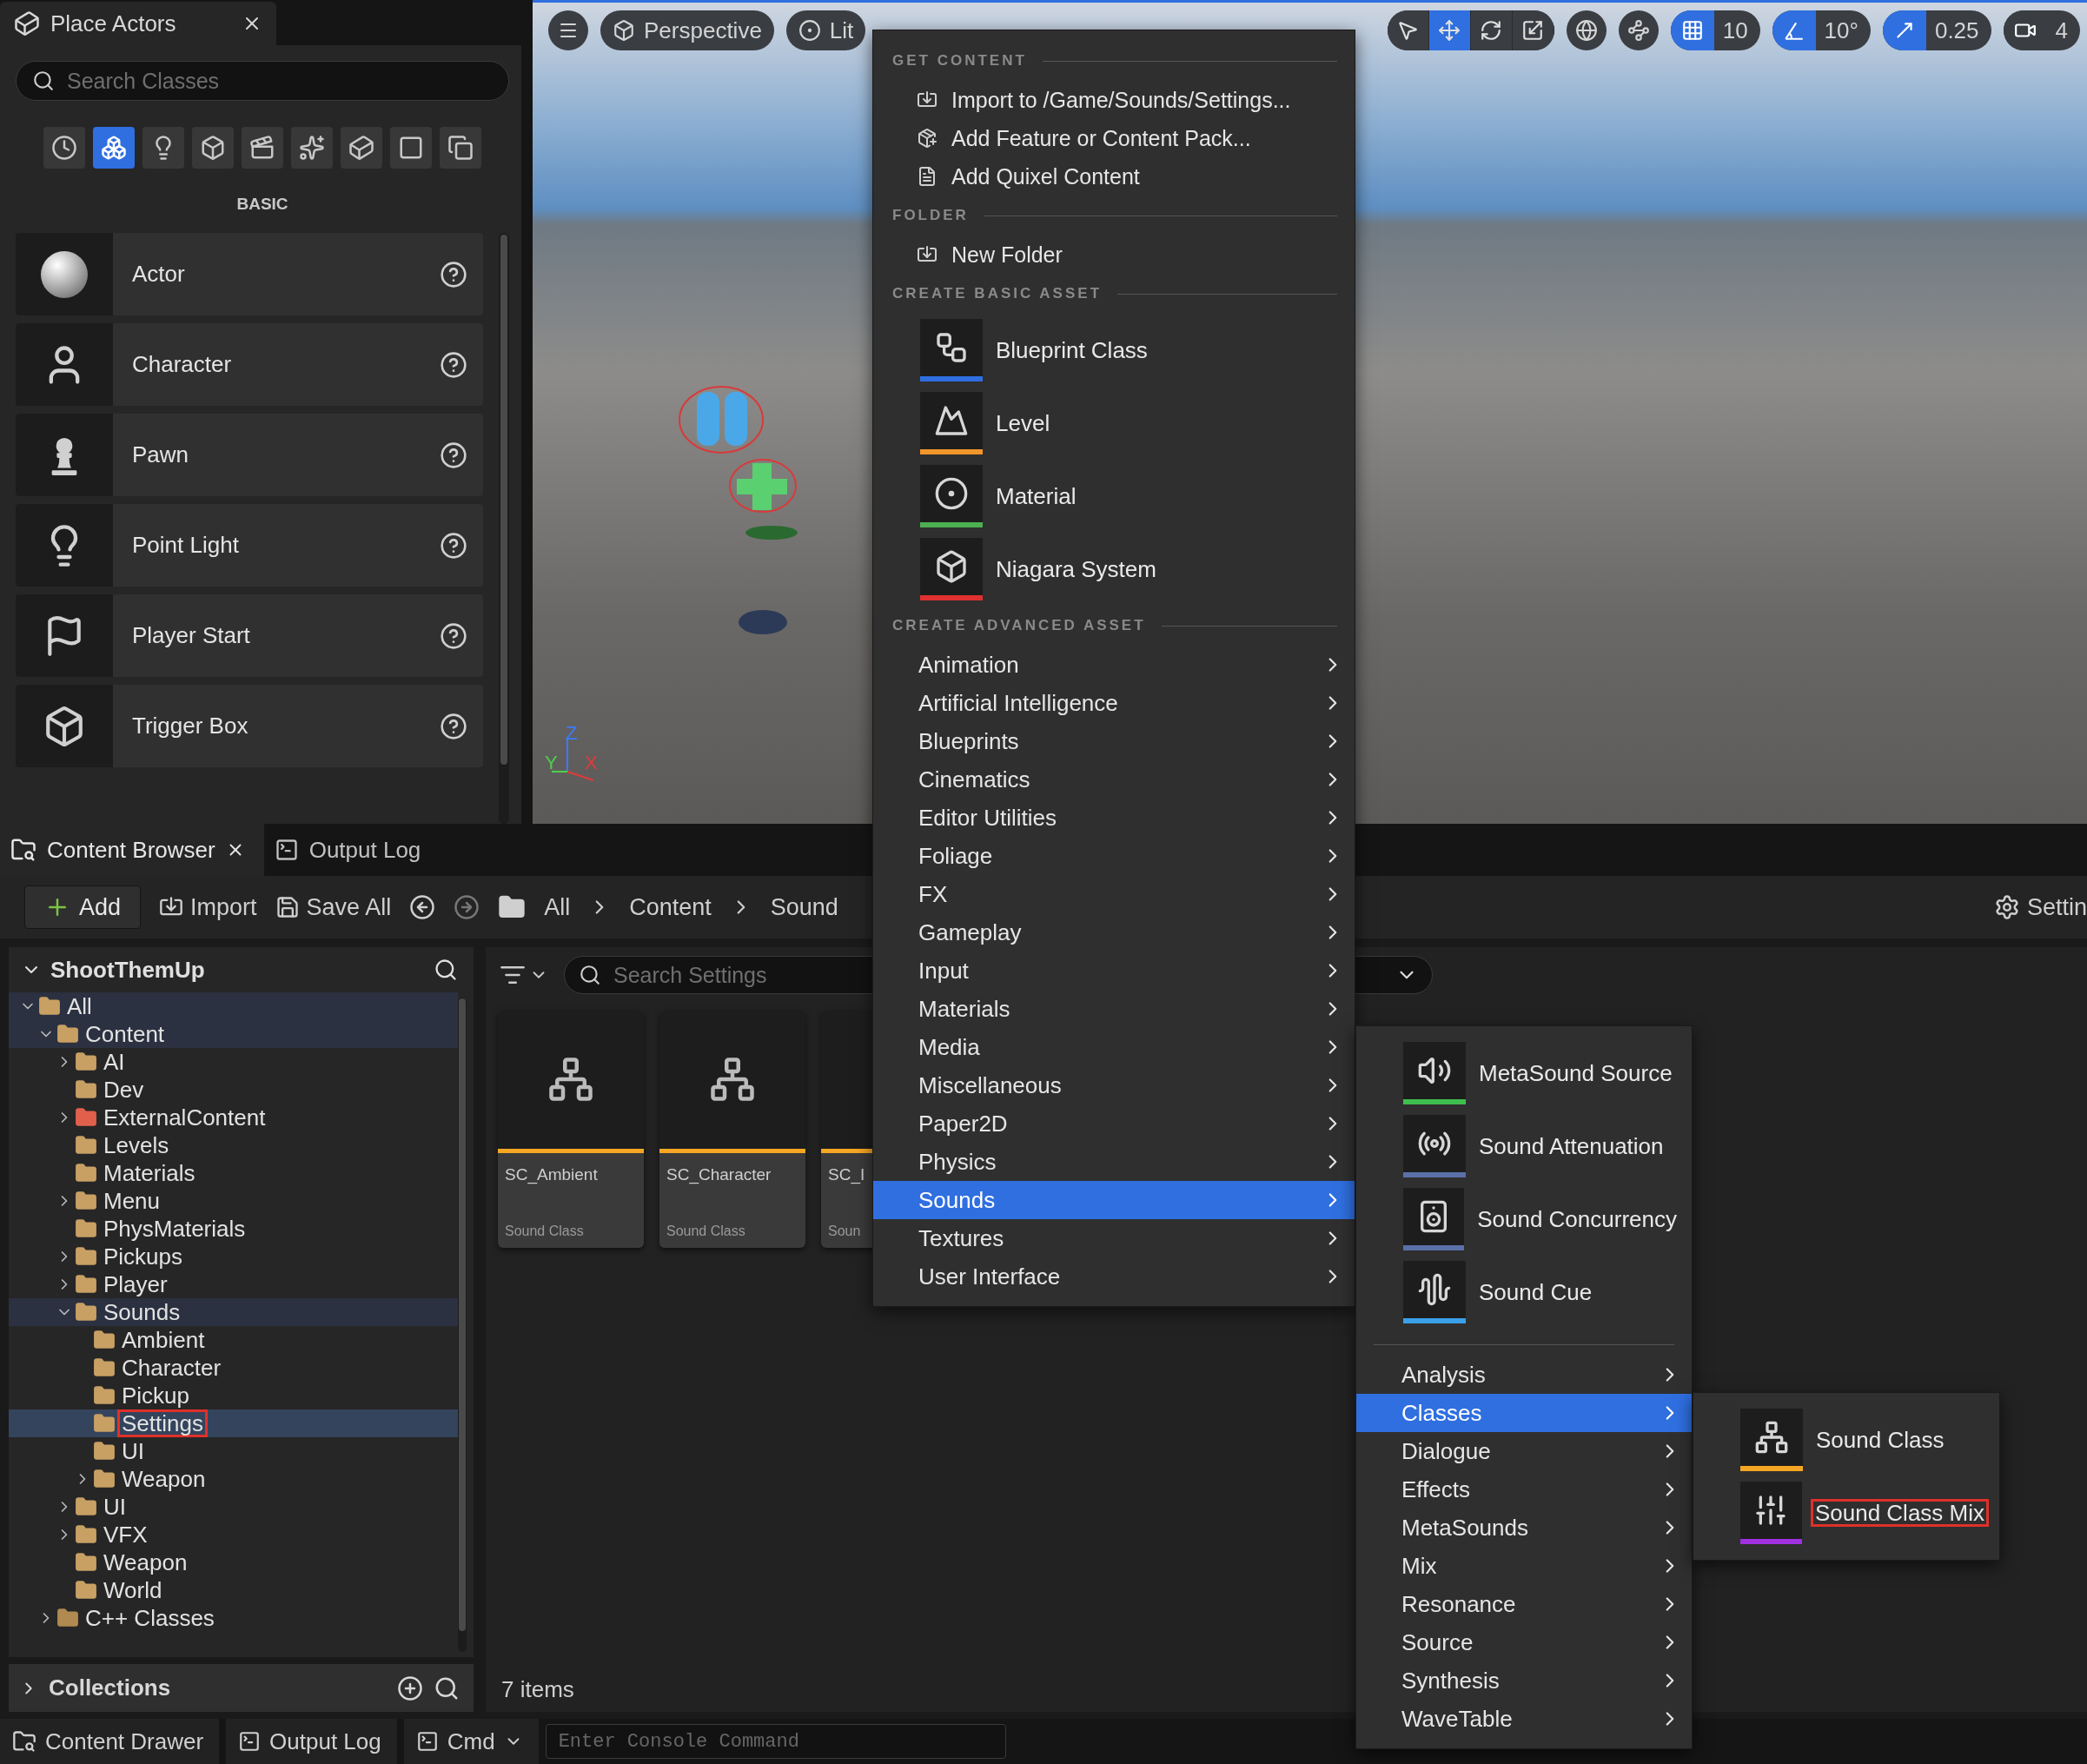  What do you see at coordinates (208, 907) in the screenshot?
I see `import-button: Import` at bounding box center [208, 907].